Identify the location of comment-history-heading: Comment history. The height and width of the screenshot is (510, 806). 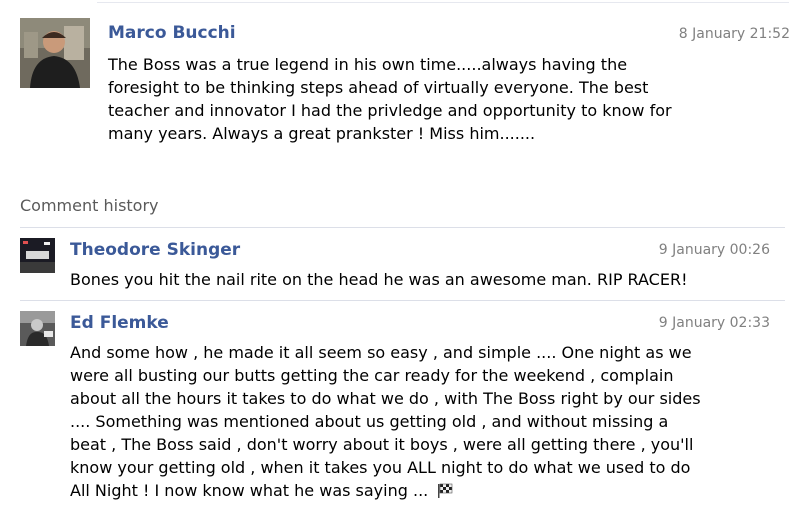
(89, 205).